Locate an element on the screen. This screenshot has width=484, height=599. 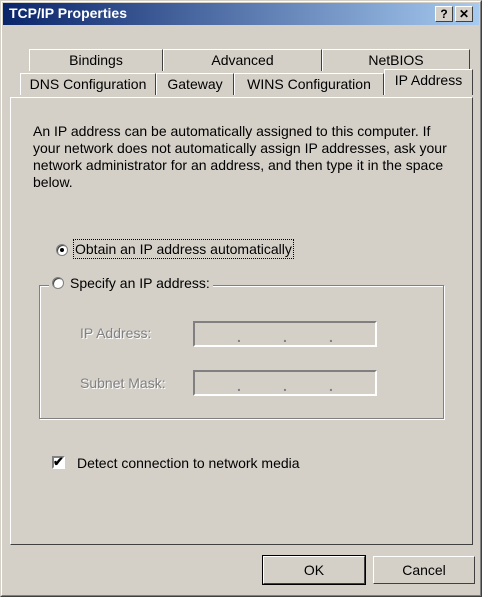
tab-netbios-label: NetBIOS is located at coordinates (396, 60).